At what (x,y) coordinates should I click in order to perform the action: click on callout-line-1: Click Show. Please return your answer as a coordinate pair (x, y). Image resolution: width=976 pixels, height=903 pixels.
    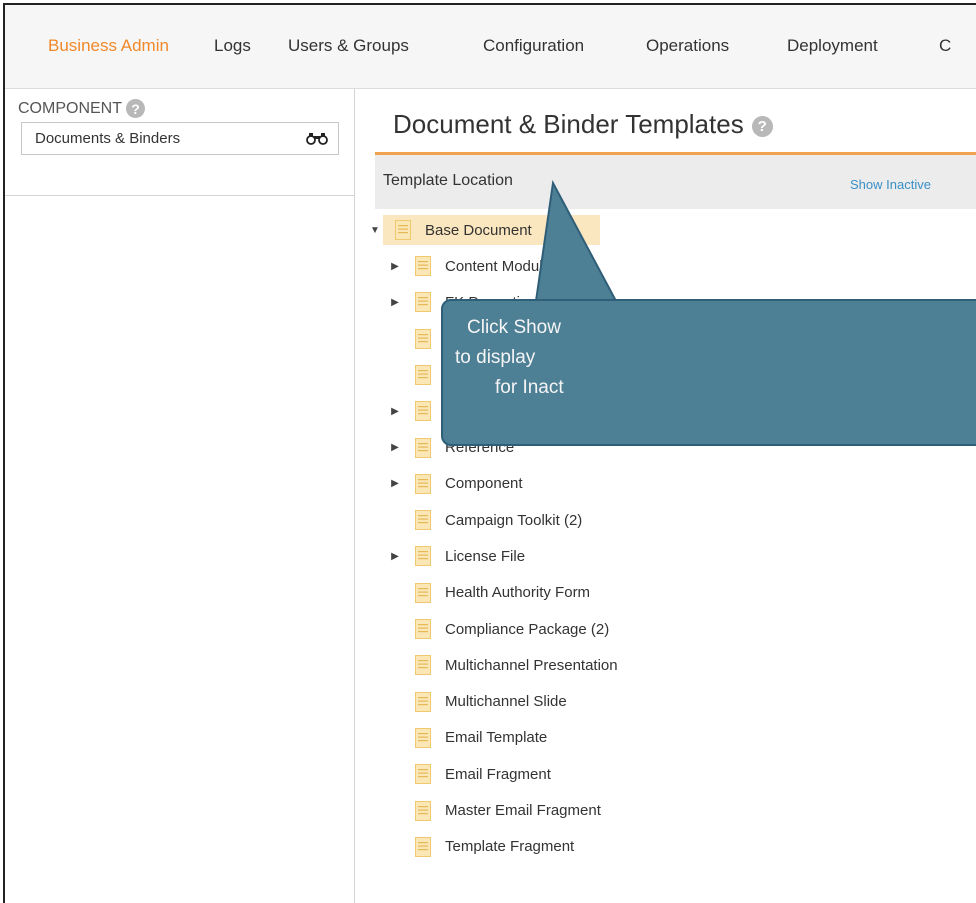
    Looking at the image, I should click on (514, 327).